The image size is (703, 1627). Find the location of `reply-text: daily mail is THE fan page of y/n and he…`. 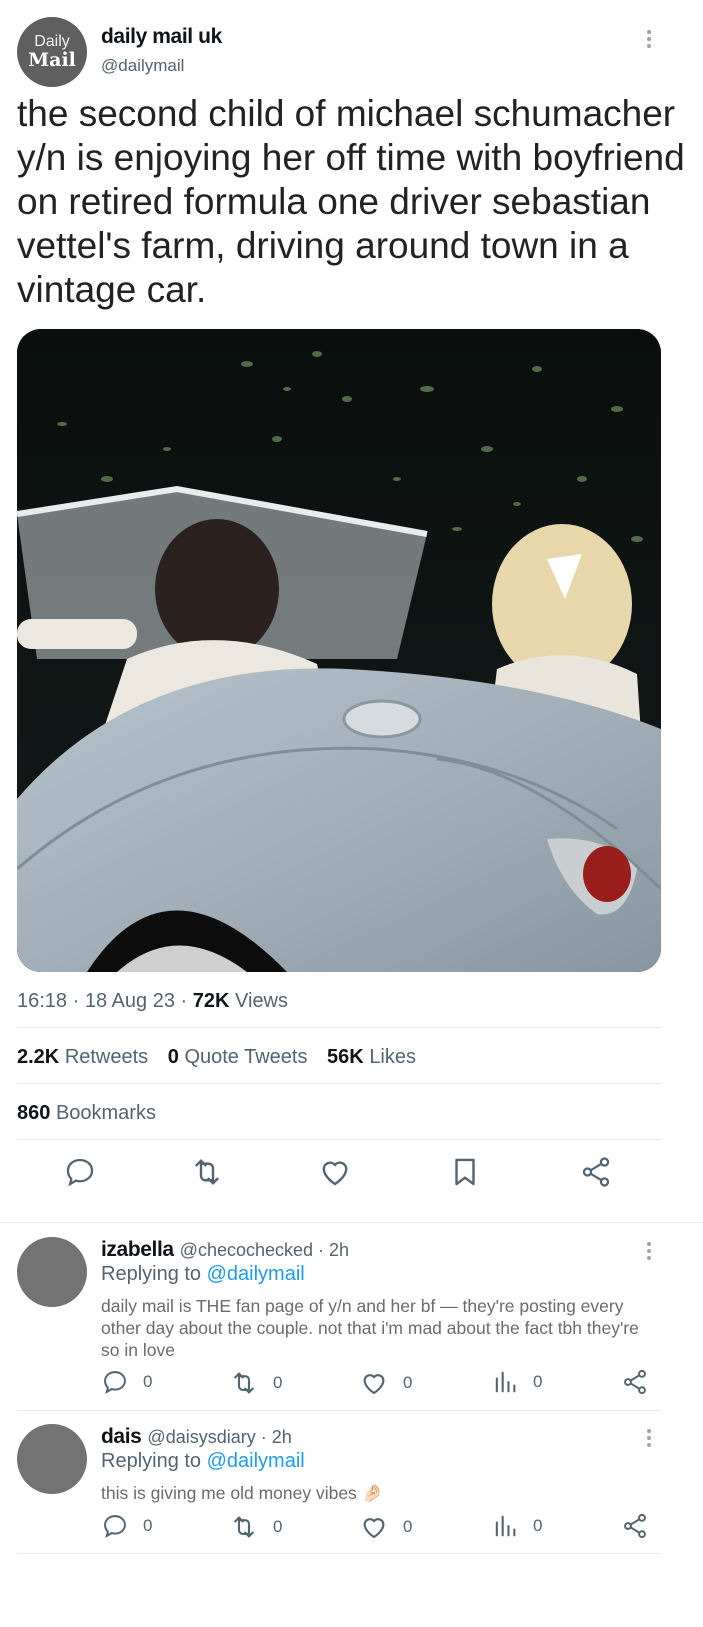

reply-text: daily mail is THE fan page of y/n and he… is located at coordinates (370, 1328).